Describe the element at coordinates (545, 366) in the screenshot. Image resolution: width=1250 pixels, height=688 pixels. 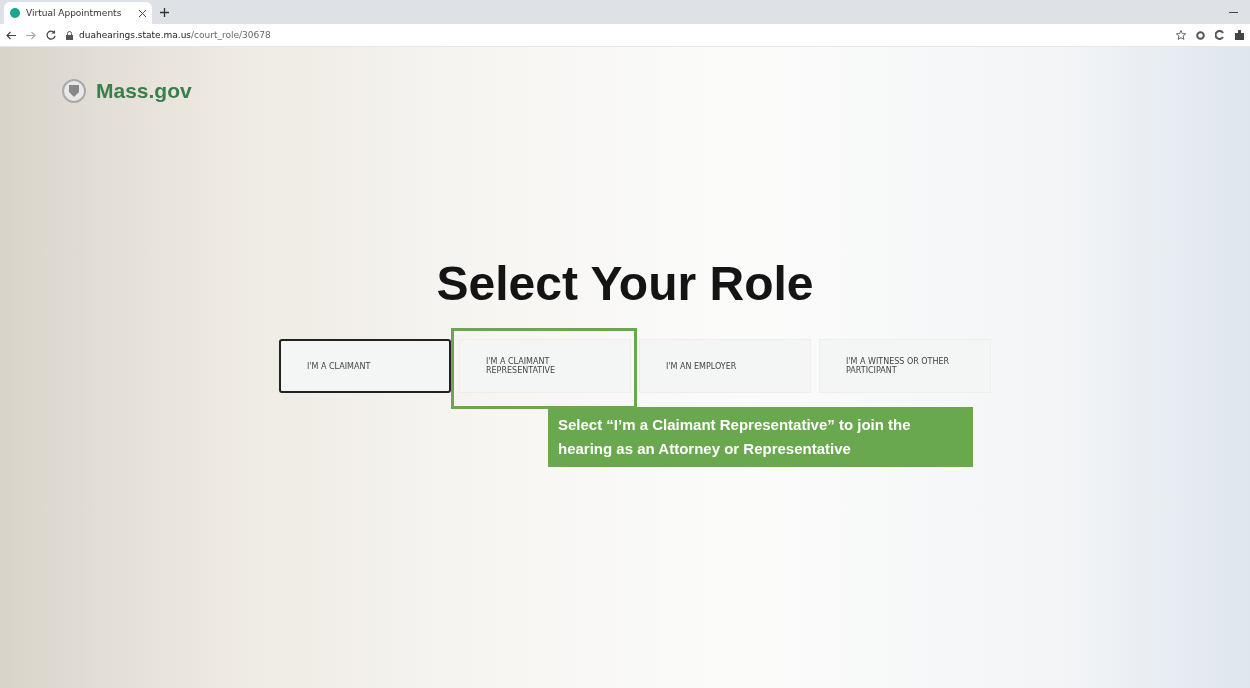
I see `role-button: I'M A CLAIMANT REPRESENTATIVE` at that location.